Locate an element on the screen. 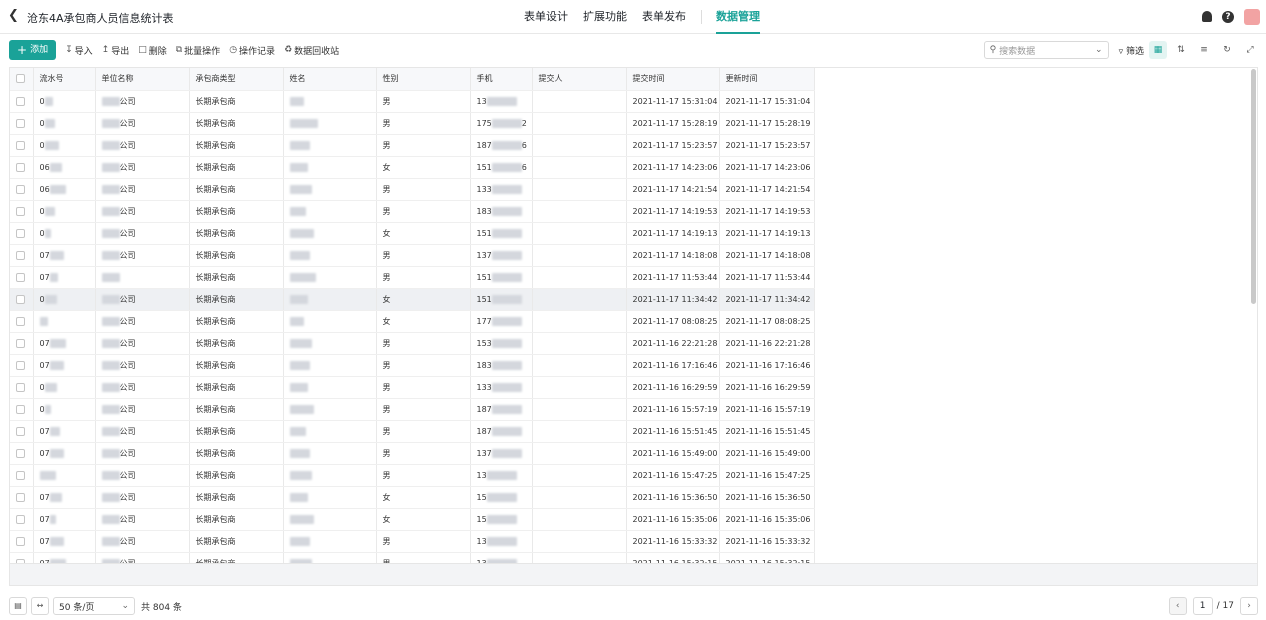 The height and width of the screenshot is (620, 1266). cell-gender: 男 is located at coordinates (423, 541).